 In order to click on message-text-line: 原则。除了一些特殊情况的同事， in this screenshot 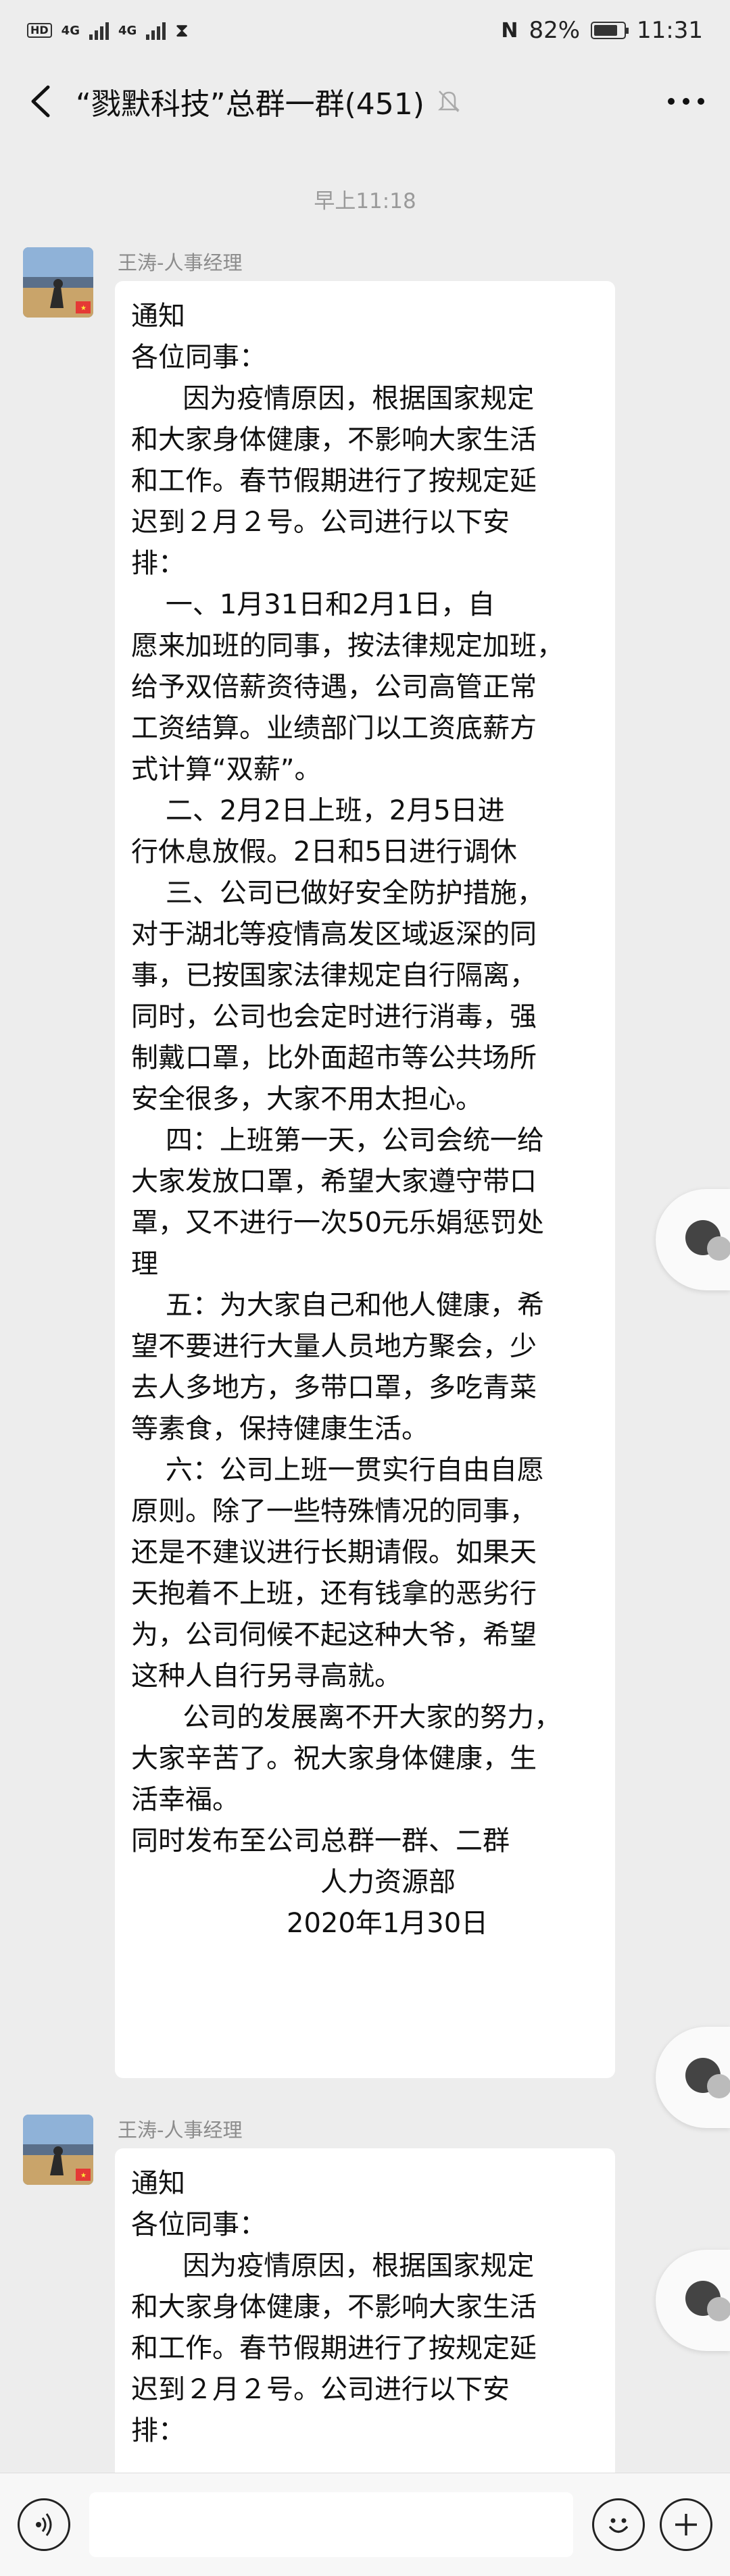, I will do `click(334, 1511)`.